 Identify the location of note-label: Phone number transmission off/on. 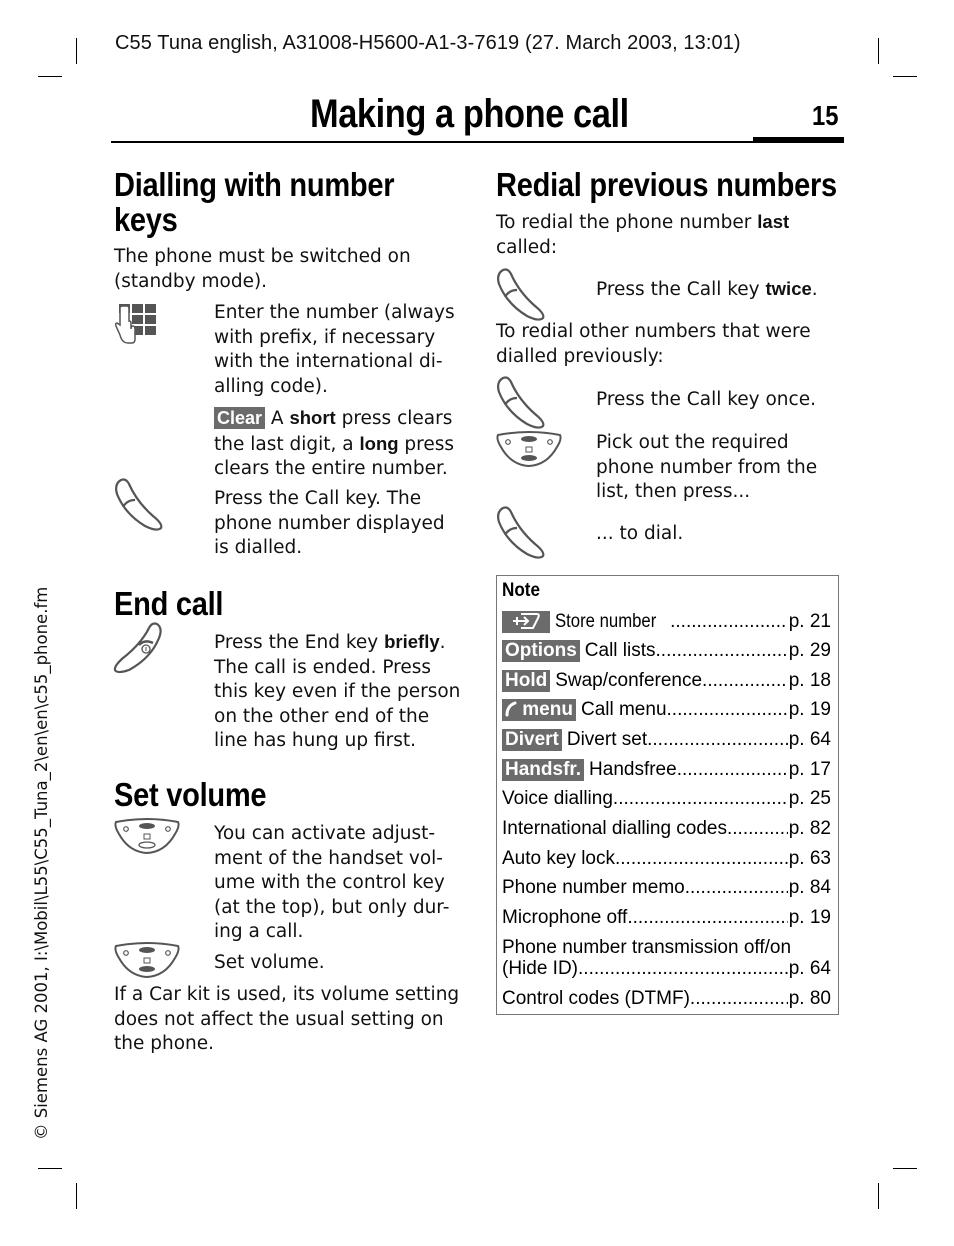
(647, 947).